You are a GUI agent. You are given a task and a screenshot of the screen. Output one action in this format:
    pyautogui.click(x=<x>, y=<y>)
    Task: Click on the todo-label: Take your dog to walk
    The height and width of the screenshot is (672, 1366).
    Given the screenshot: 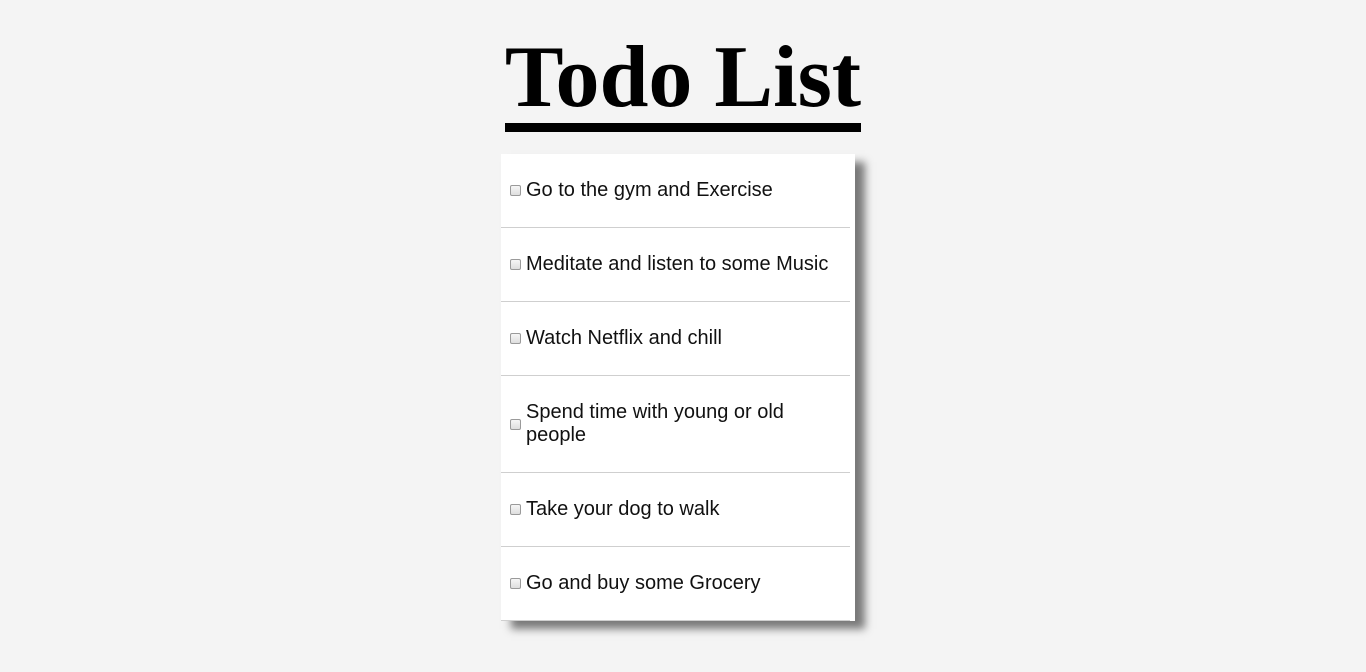 What is the action you would take?
    pyautogui.click(x=623, y=509)
    